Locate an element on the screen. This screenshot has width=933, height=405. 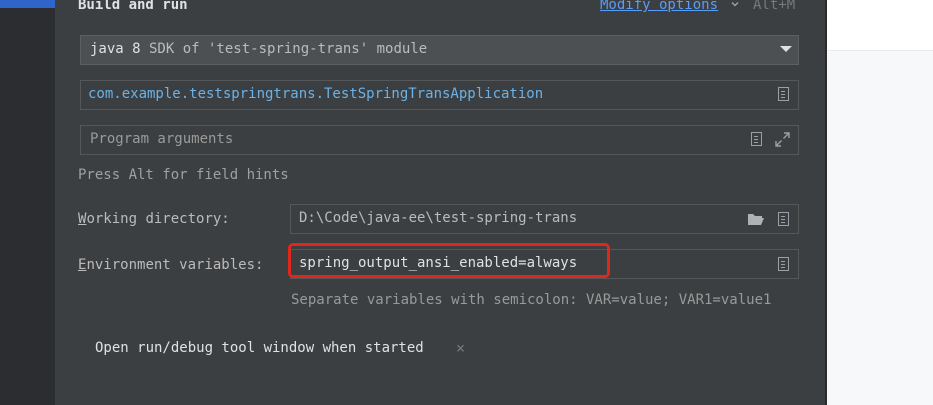
right-header is located at coordinates (880, 25).